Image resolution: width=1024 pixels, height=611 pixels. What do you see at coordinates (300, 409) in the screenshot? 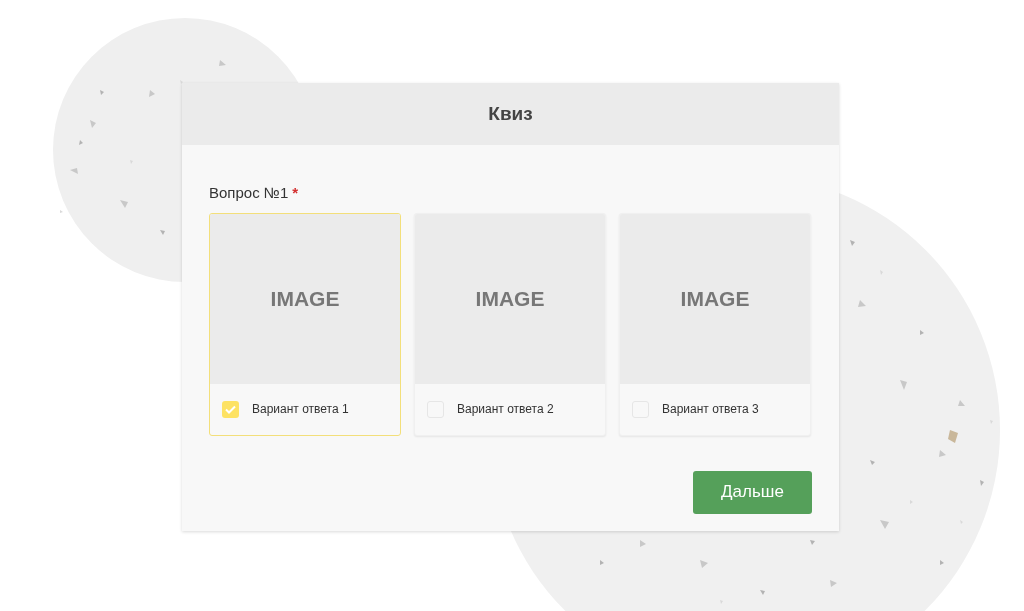
I see `option-label: Вариант ответа 1` at bounding box center [300, 409].